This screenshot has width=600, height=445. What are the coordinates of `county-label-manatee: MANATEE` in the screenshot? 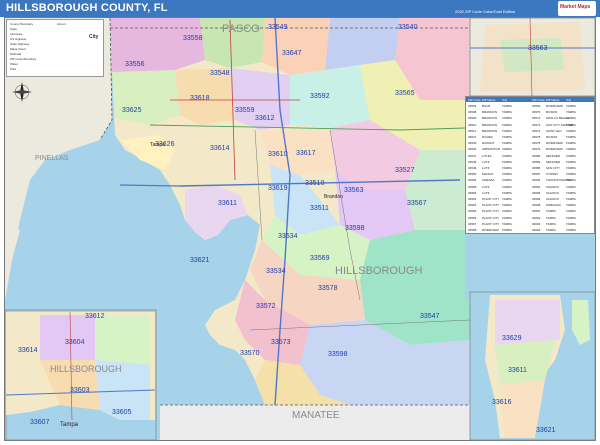 It's located at (316, 415).